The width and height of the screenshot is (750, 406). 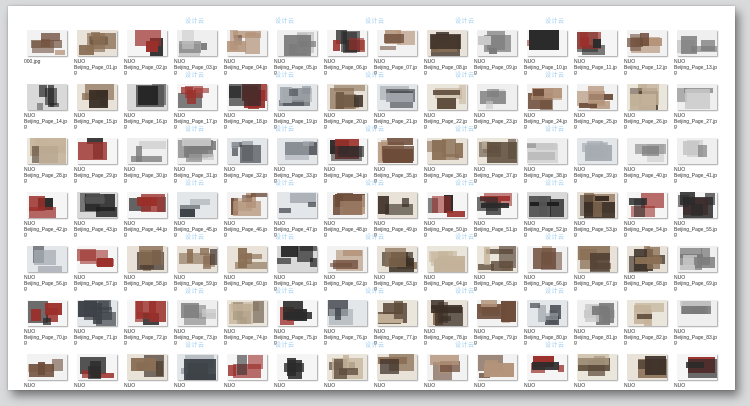 I want to click on file-item: NUO Beijing_Page_34.jp g, so click(x=347, y=164).